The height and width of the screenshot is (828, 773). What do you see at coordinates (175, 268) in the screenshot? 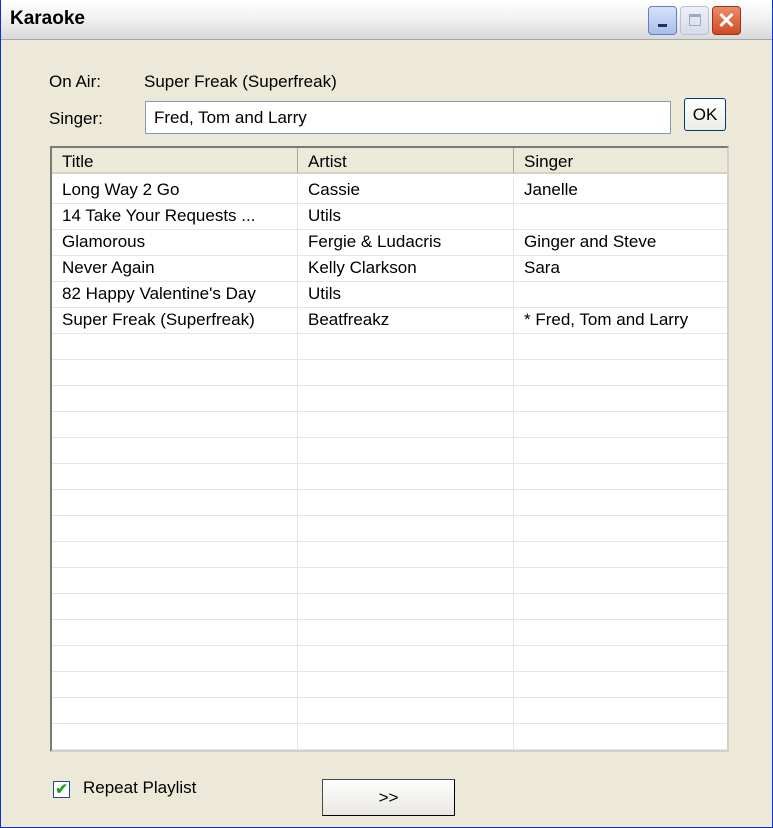
I see `cell-title: Never Again` at bounding box center [175, 268].